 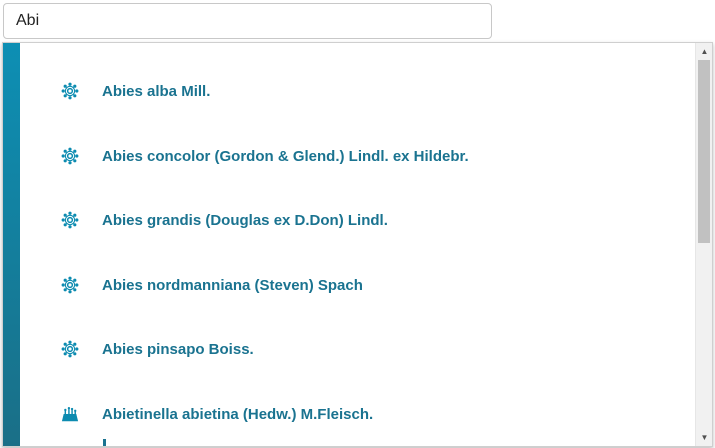 I want to click on search-input, so click(x=247, y=21).